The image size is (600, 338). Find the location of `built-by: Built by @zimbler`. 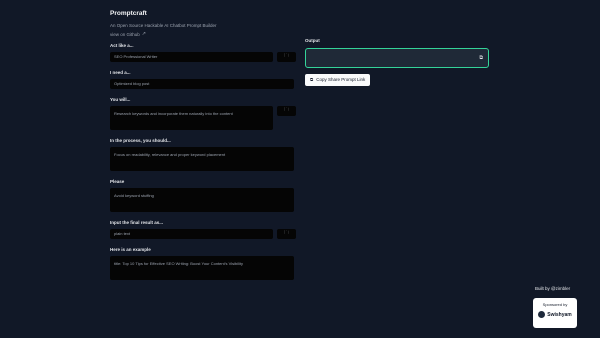

built-by: Built by @zimbler is located at coordinates (552, 288).